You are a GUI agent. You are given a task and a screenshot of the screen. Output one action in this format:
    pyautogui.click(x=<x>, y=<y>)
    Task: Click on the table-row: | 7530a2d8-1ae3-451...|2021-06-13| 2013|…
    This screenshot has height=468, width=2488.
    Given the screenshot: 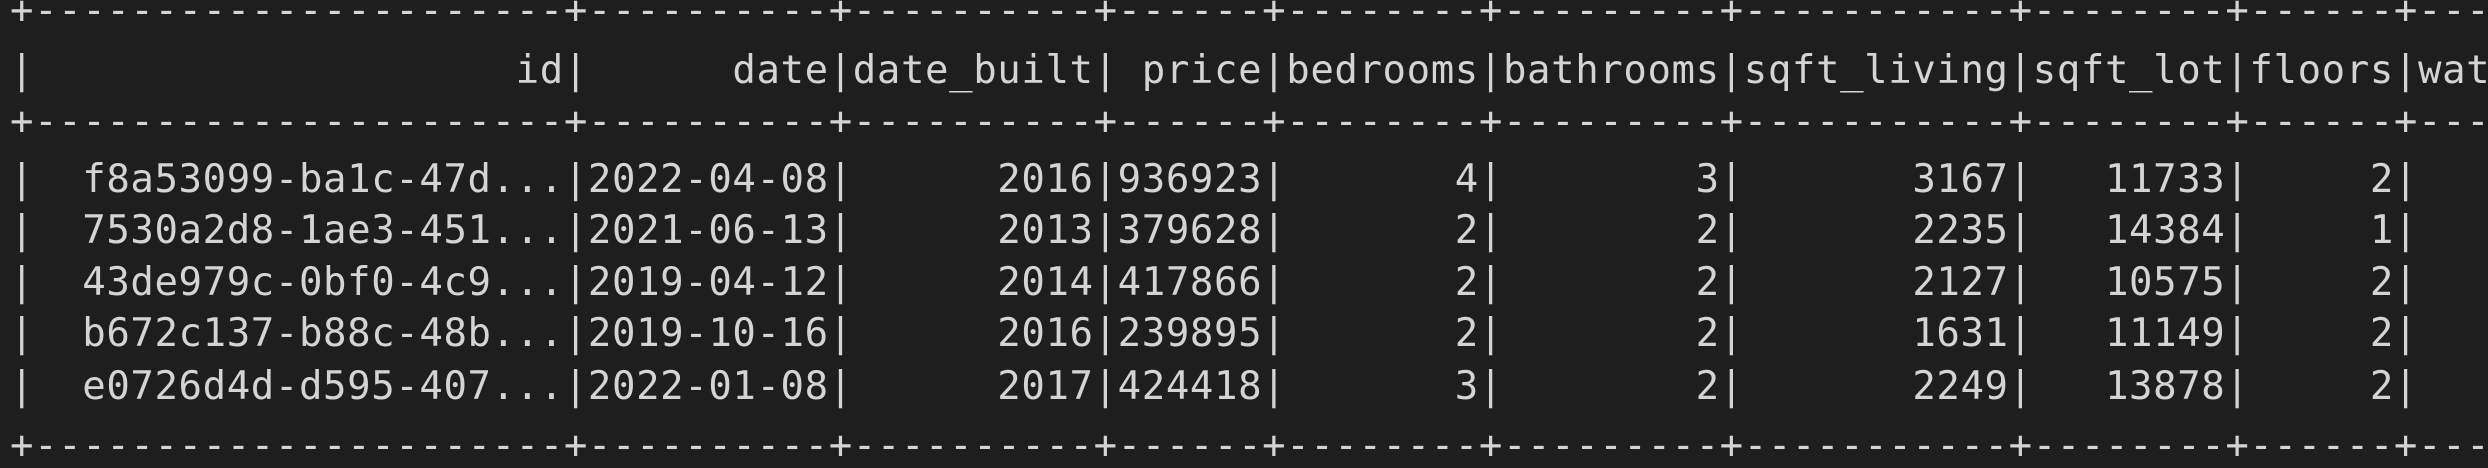 What is the action you would take?
    pyautogui.click(x=1214, y=230)
    